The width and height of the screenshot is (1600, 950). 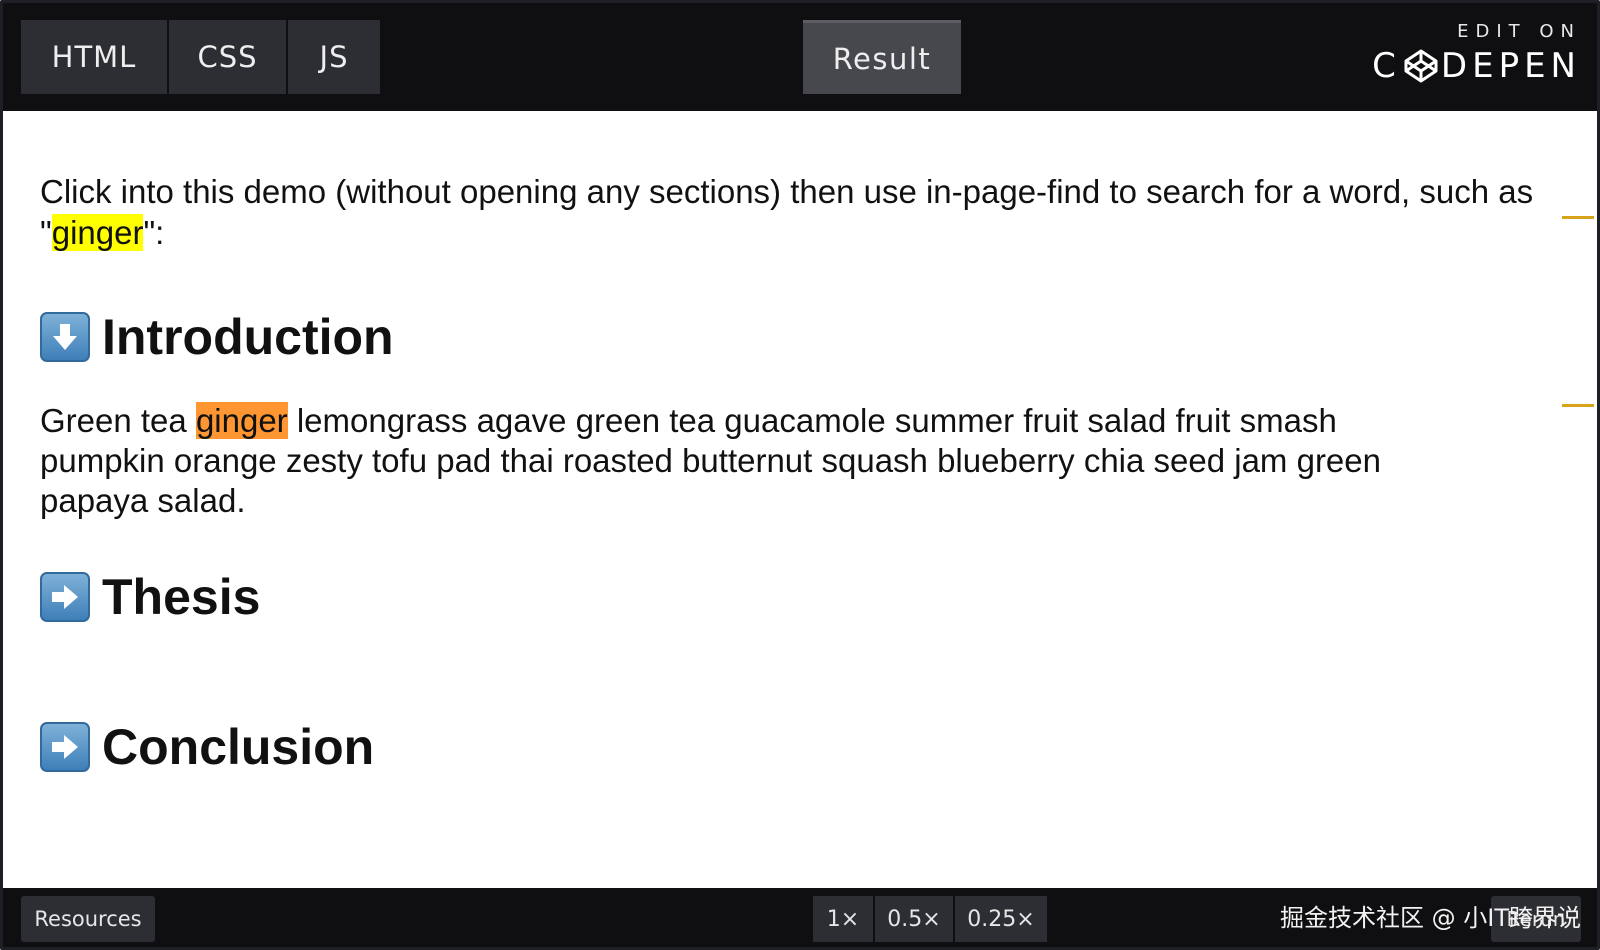 I want to click on edit-on-label: EDIT ON, so click(x=1519, y=31).